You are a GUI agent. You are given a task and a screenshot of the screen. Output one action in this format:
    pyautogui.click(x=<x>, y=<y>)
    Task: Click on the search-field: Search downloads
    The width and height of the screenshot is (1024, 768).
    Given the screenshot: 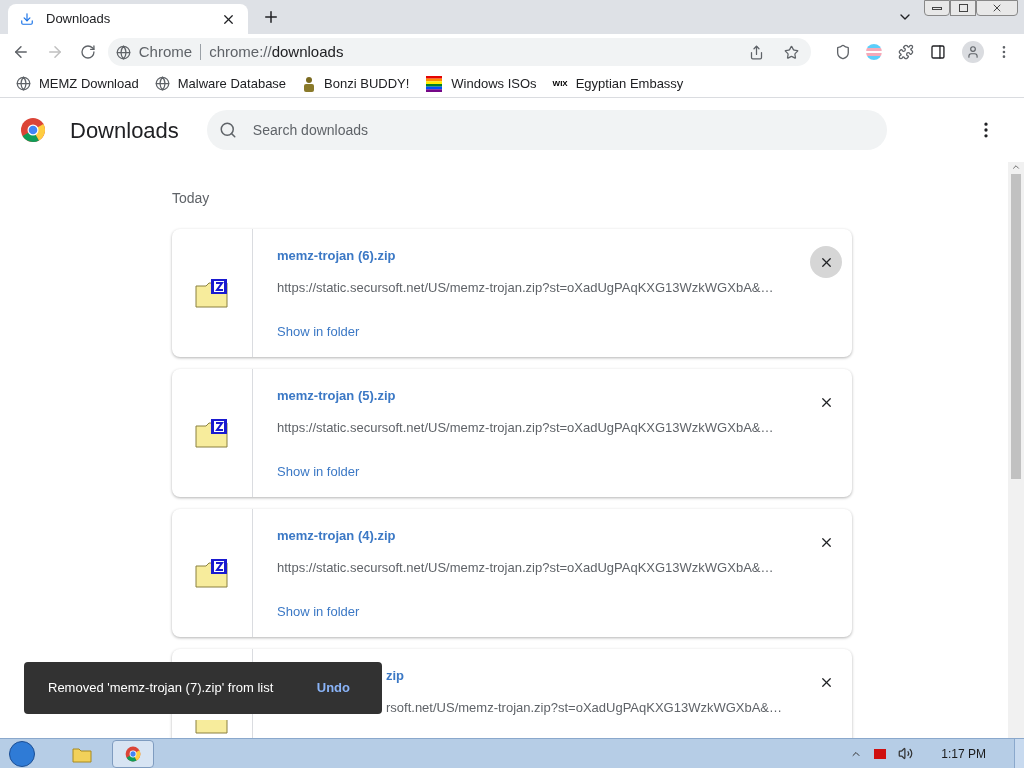 What is the action you would take?
    pyautogui.click(x=546, y=130)
    